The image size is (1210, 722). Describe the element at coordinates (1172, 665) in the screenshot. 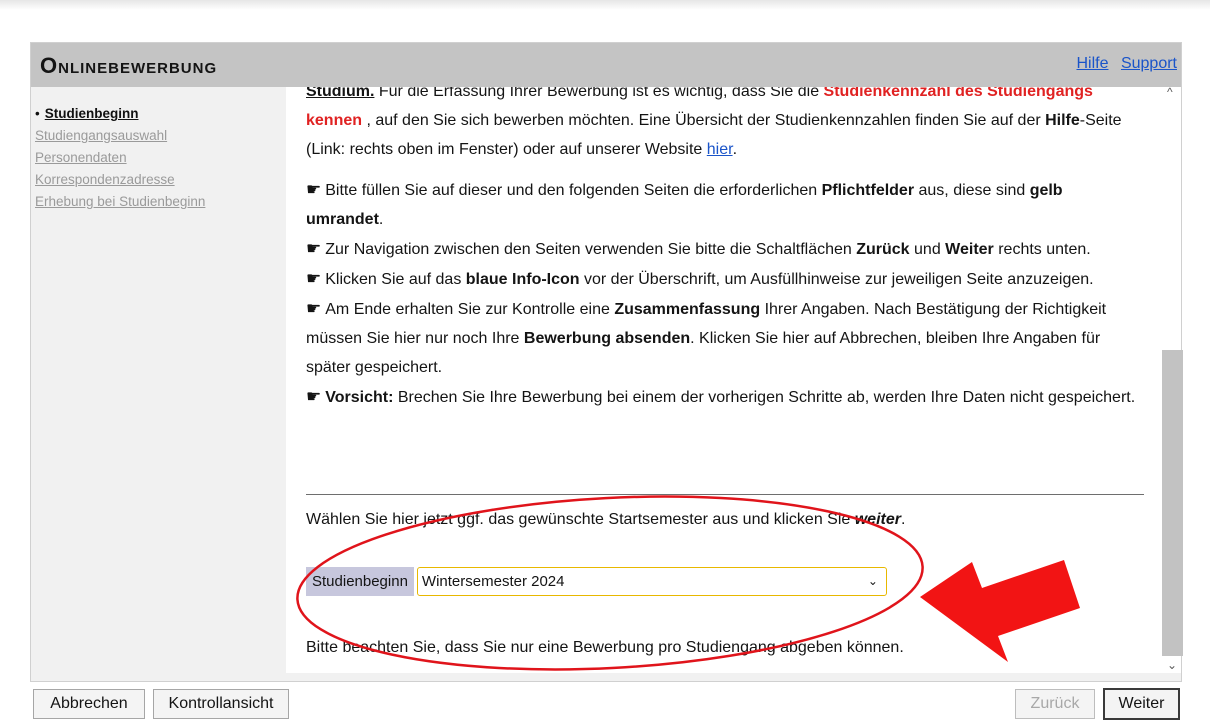

I see `scroll-down-icon: ⌄` at that location.